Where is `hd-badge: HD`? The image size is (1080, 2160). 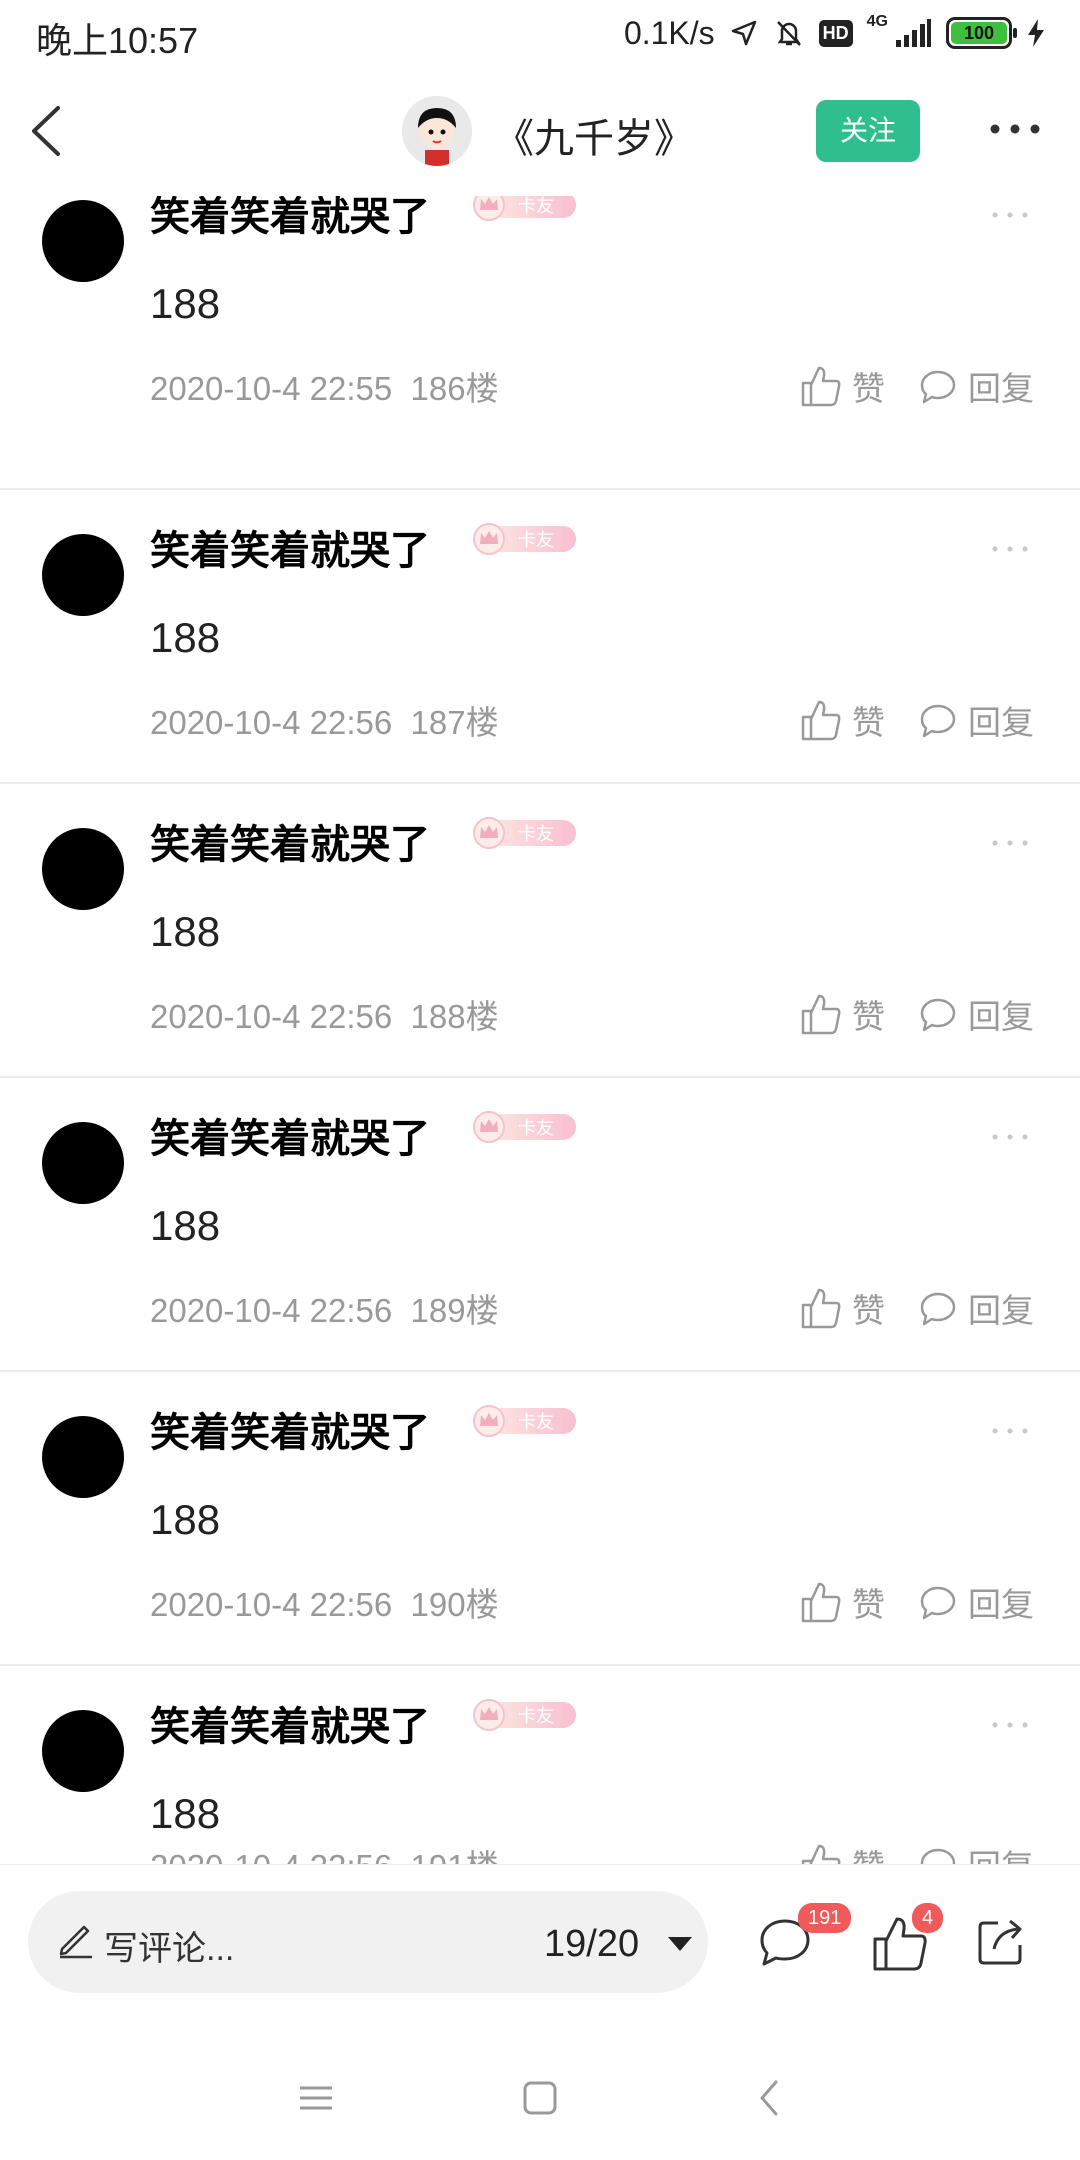 hd-badge: HD is located at coordinates (835, 33).